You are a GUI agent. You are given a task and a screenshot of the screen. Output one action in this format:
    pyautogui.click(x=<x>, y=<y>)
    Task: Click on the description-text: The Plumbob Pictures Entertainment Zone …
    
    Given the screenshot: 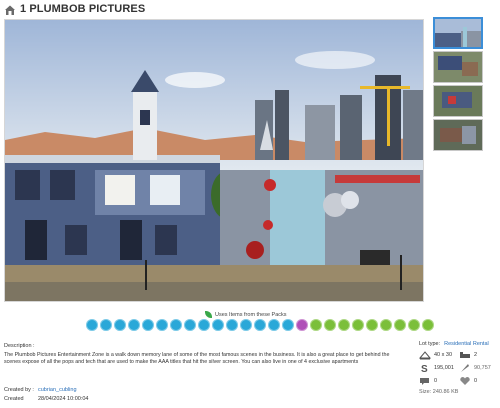 What is the action you would take?
    pyautogui.click(x=197, y=358)
    